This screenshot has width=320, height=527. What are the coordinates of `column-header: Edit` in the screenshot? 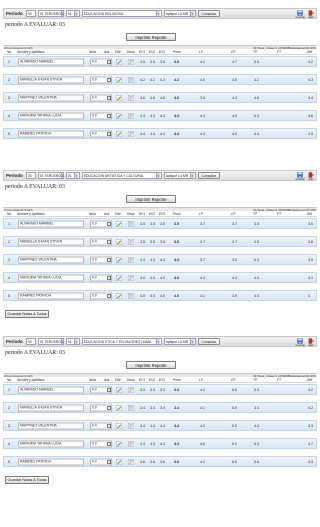 It's located at (118, 213).